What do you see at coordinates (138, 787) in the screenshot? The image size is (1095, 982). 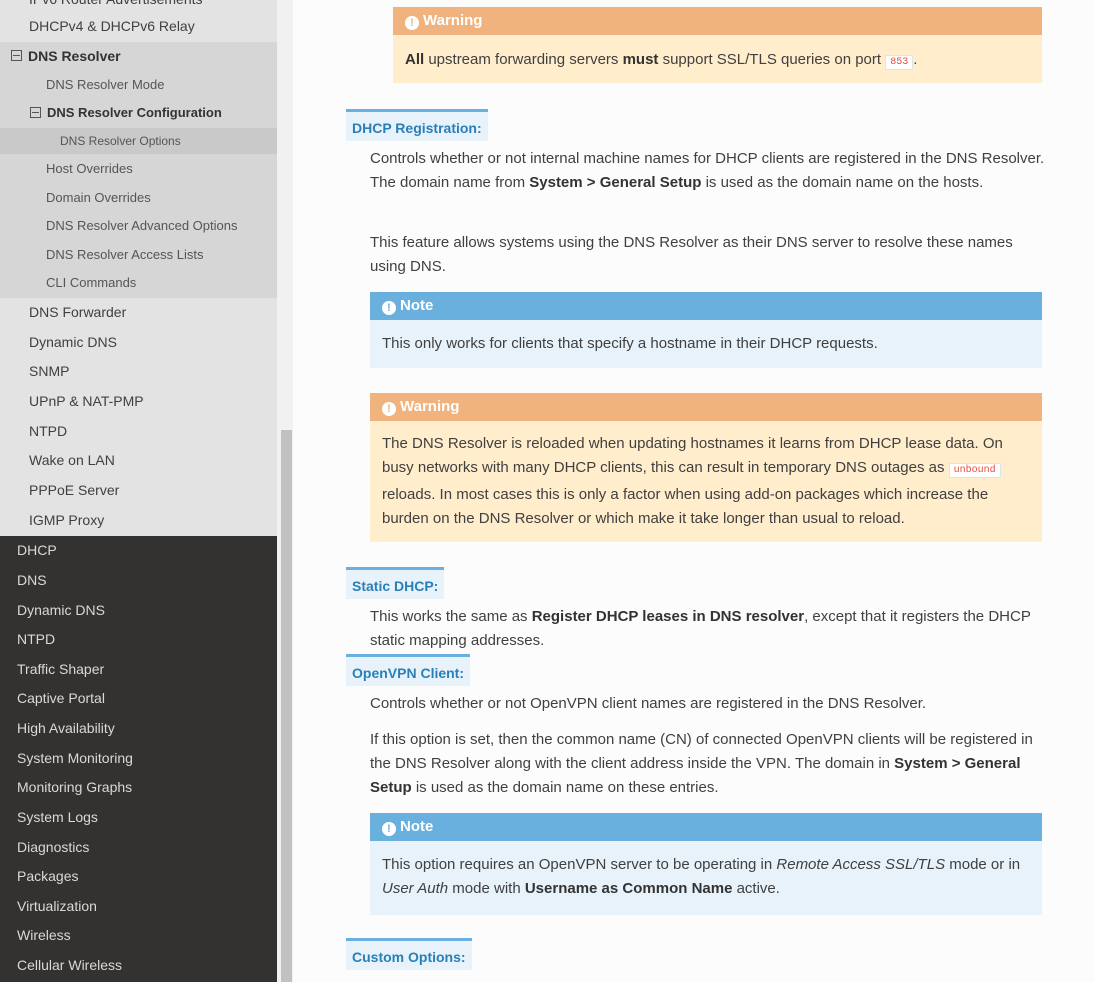 I see `nav-item-monitoring-graphs: Monitoring Graphs` at bounding box center [138, 787].